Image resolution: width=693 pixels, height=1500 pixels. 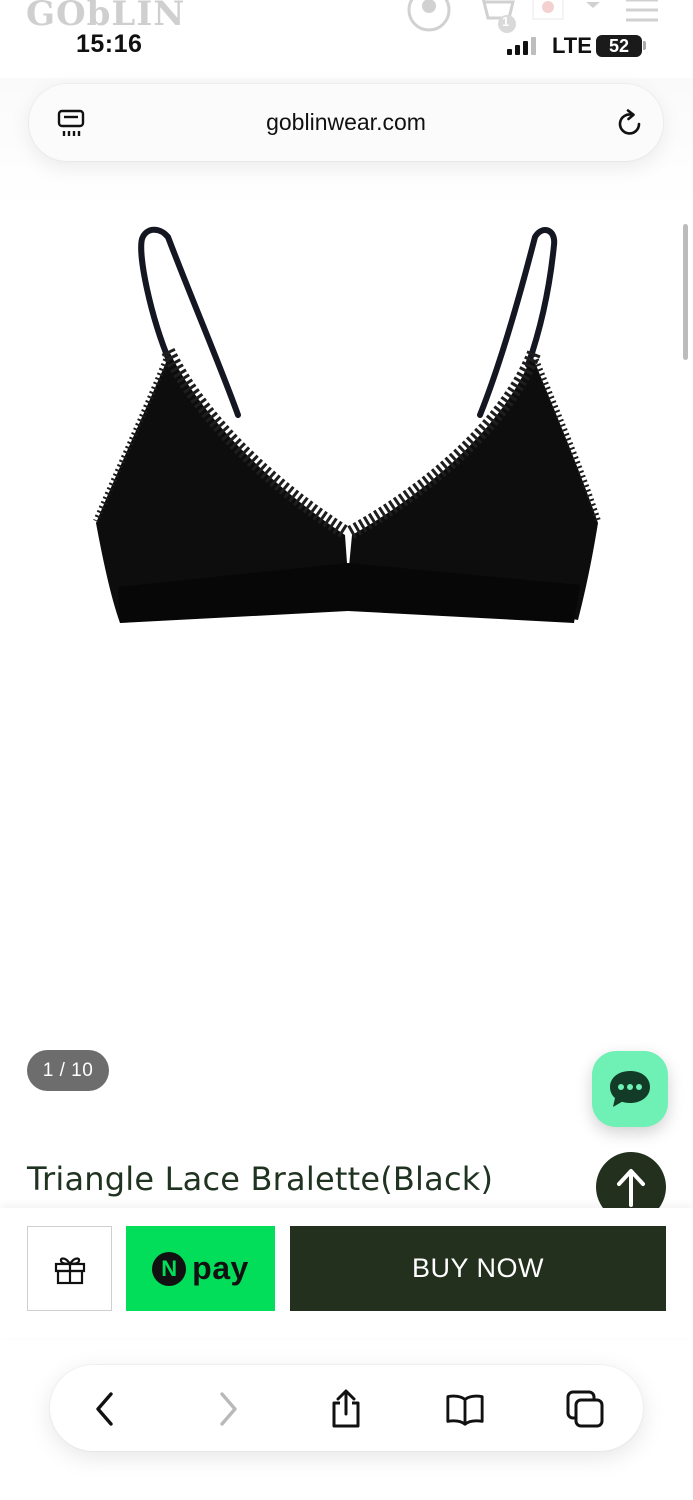 I want to click on chat-button, so click(x=630, y=1089).